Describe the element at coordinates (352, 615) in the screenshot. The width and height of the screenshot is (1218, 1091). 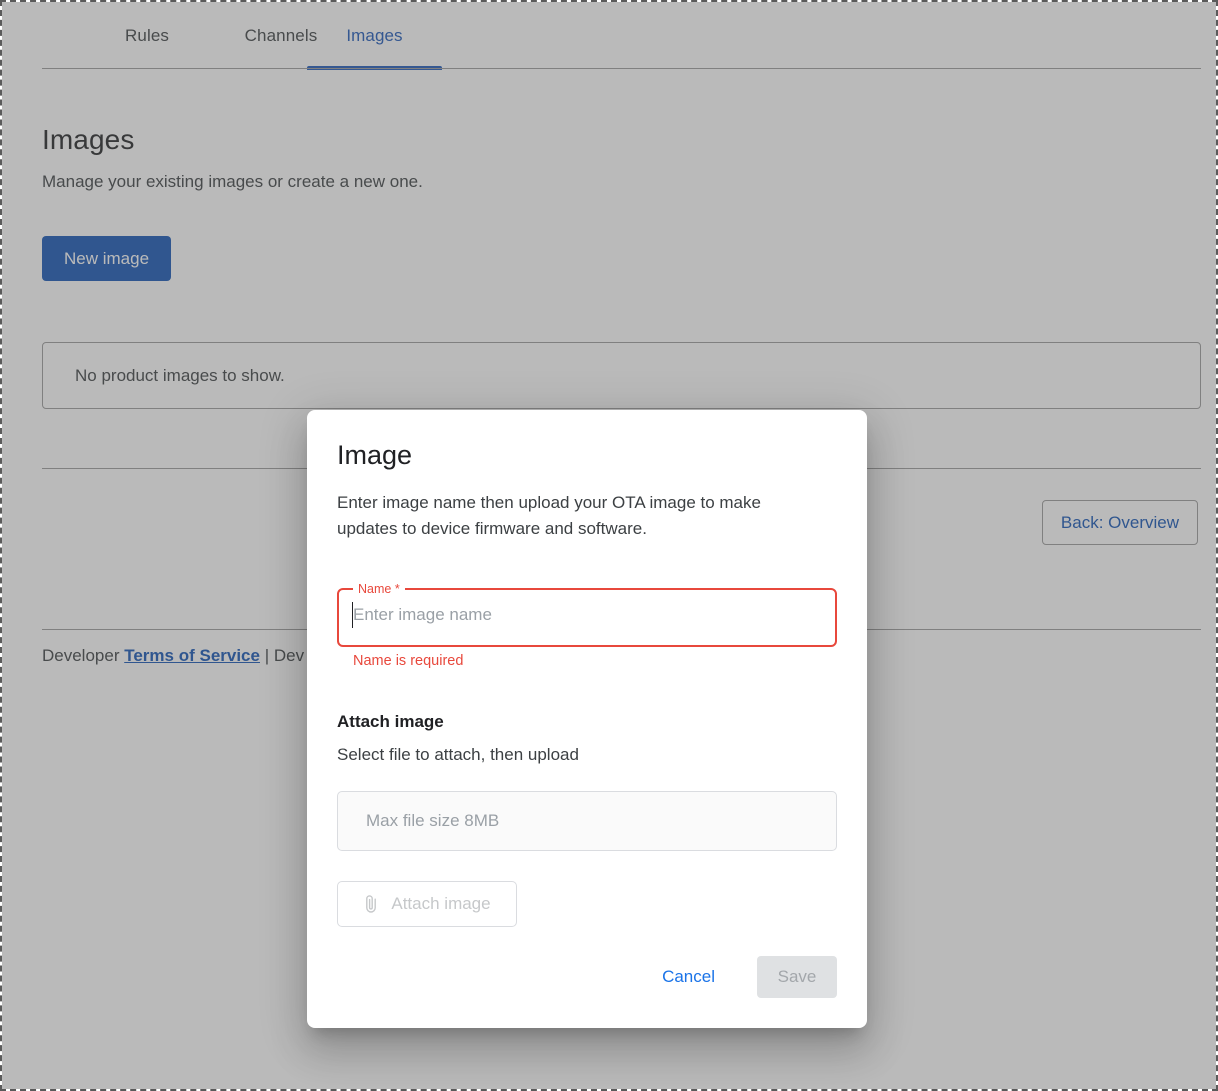
I see `text-caret` at that location.